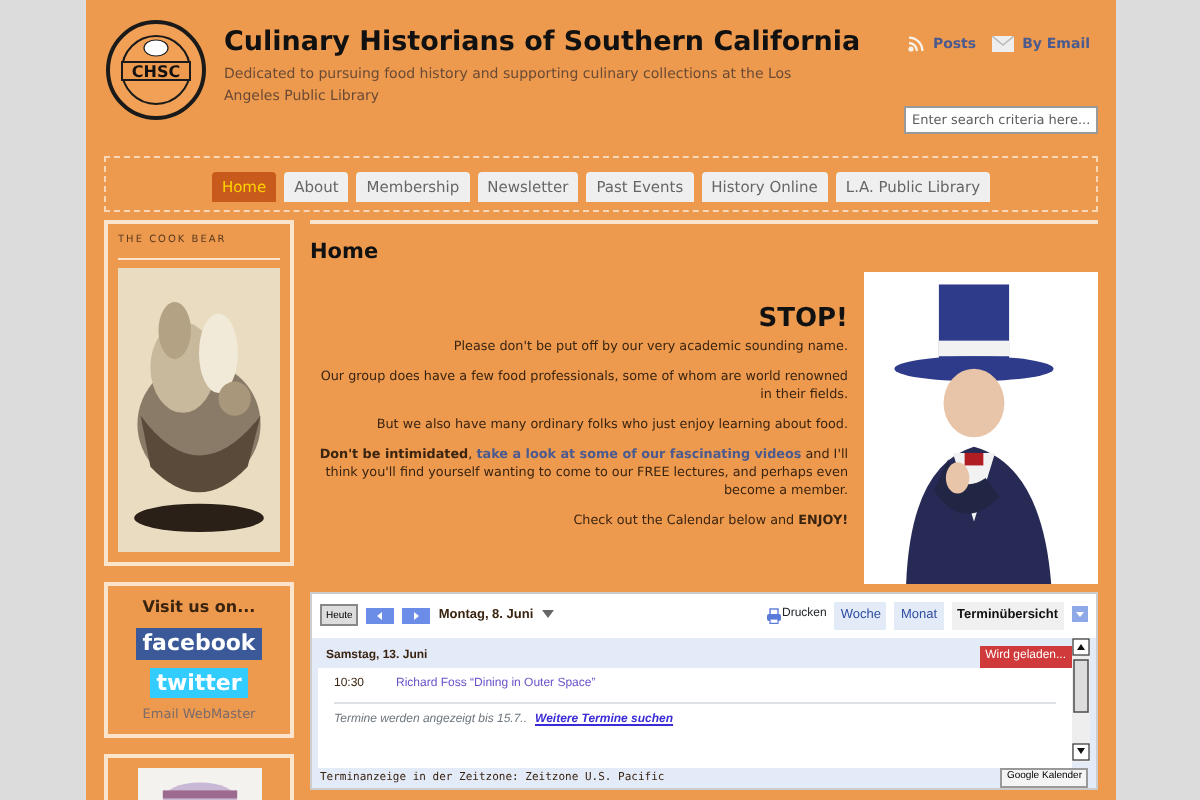  I want to click on printer-icon, so click(774, 615).